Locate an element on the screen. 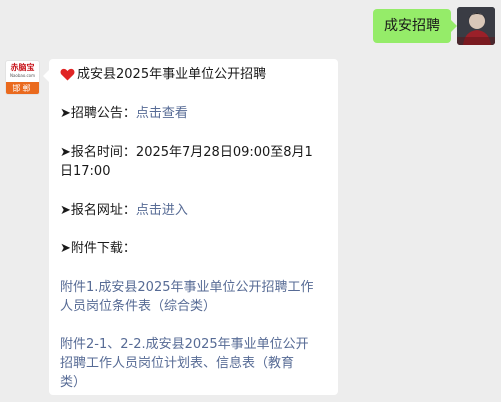 Image resolution: width=501 pixels, height=402 pixels. time-value-part1: 2025年7月28日09:00至8月1 is located at coordinates (224, 152).